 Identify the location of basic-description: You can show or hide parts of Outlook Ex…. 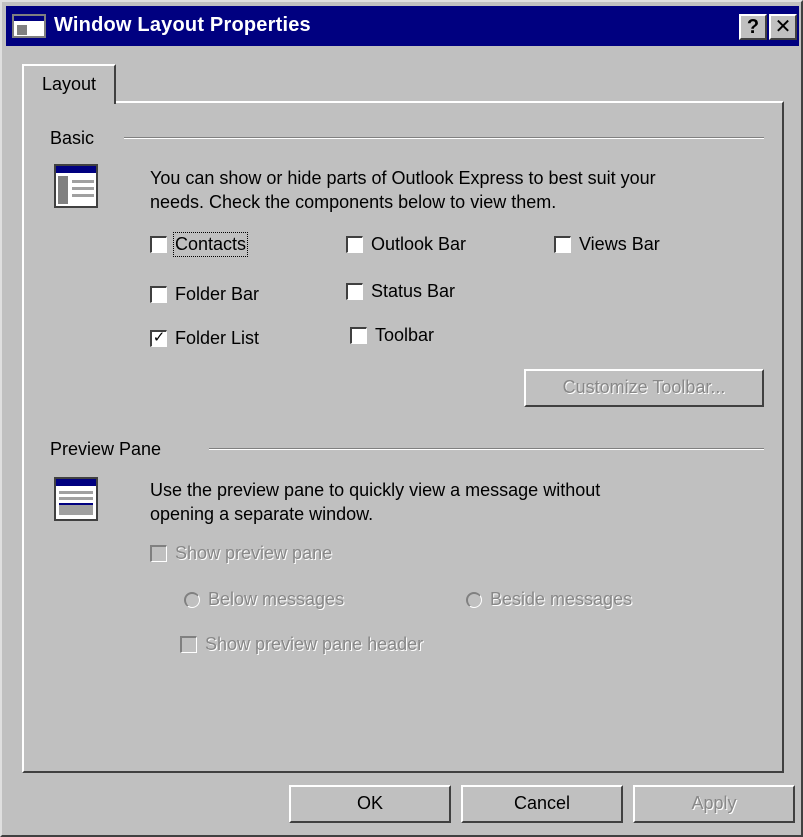
(403, 190).